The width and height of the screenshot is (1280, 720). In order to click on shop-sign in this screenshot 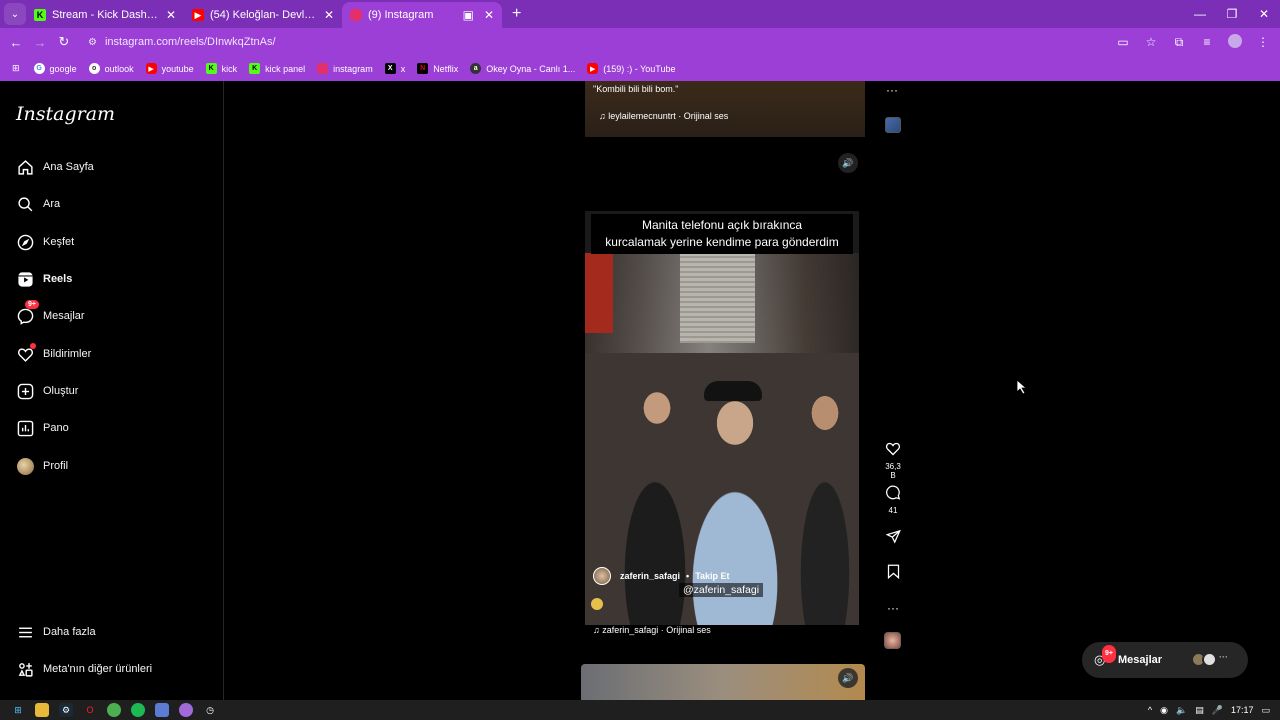, I will do `click(599, 293)`.